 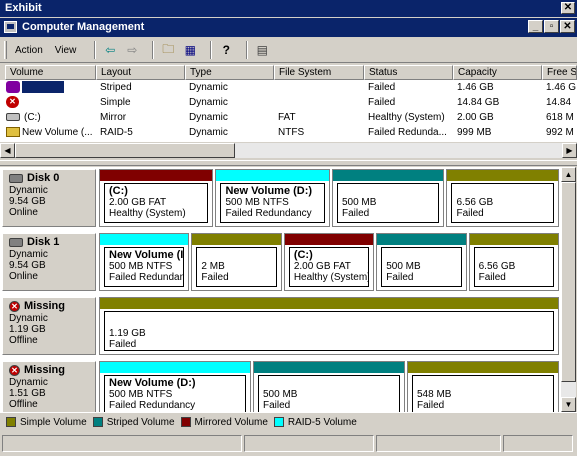 What do you see at coordinates (43, 178) in the screenshot?
I see `disk-name: Disk 0` at bounding box center [43, 178].